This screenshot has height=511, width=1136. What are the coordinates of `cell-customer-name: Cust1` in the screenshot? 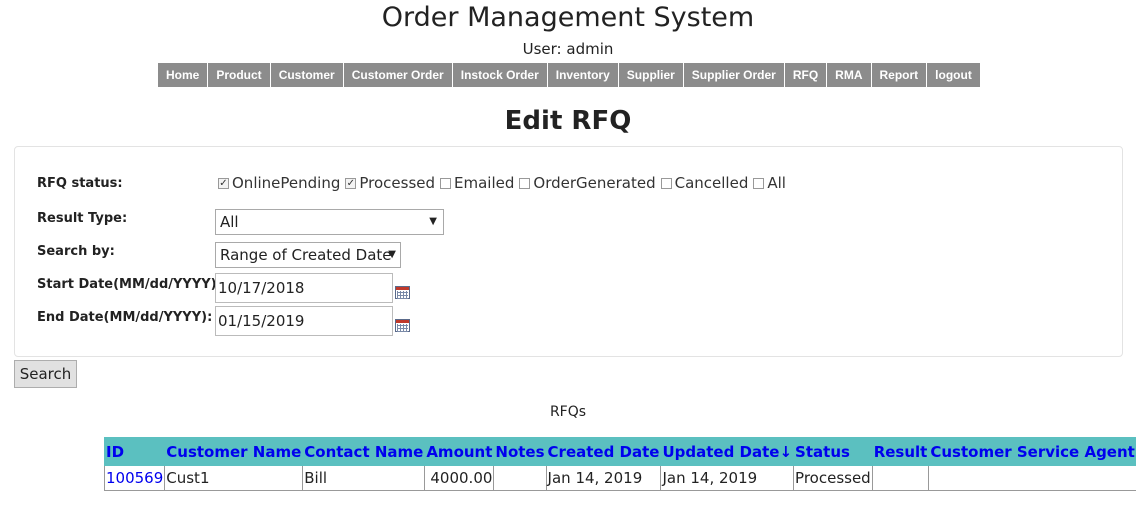 It's located at (234, 478).